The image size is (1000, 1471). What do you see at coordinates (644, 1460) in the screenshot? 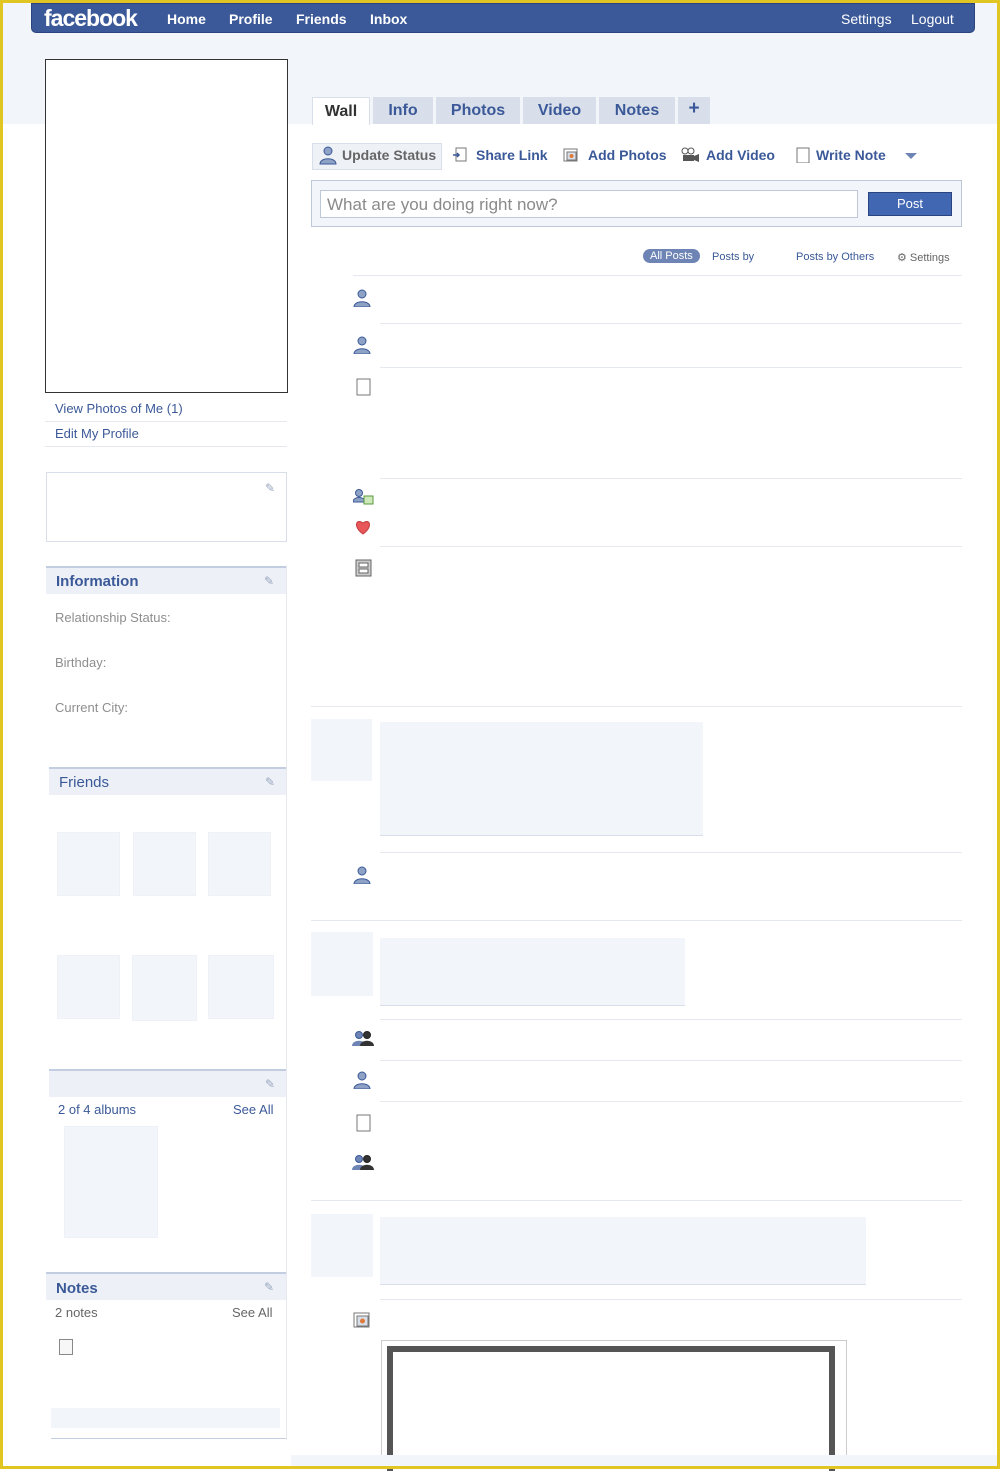
I see `footer-strip` at bounding box center [644, 1460].